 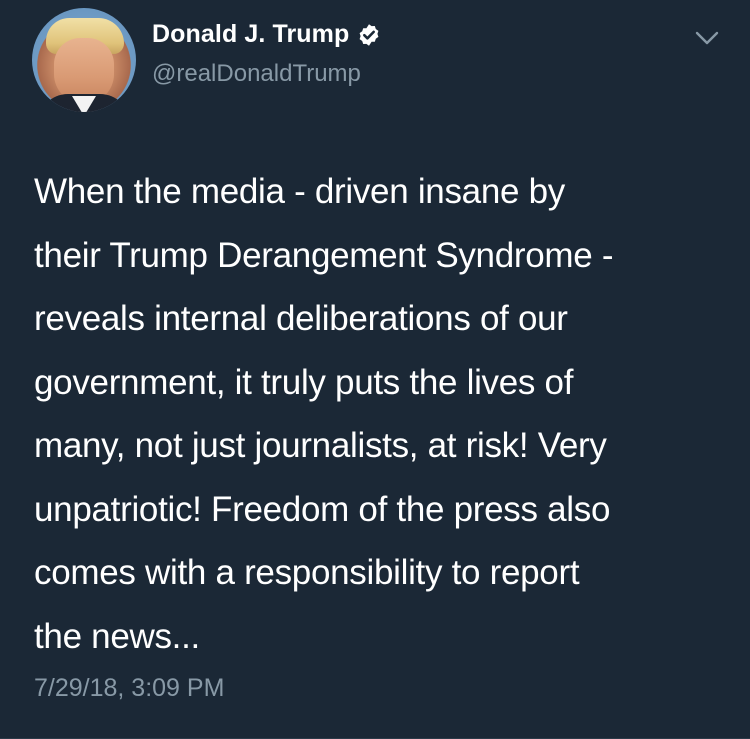 I want to click on author-name-row: Donald J. Trump, so click(x=266, y=34).